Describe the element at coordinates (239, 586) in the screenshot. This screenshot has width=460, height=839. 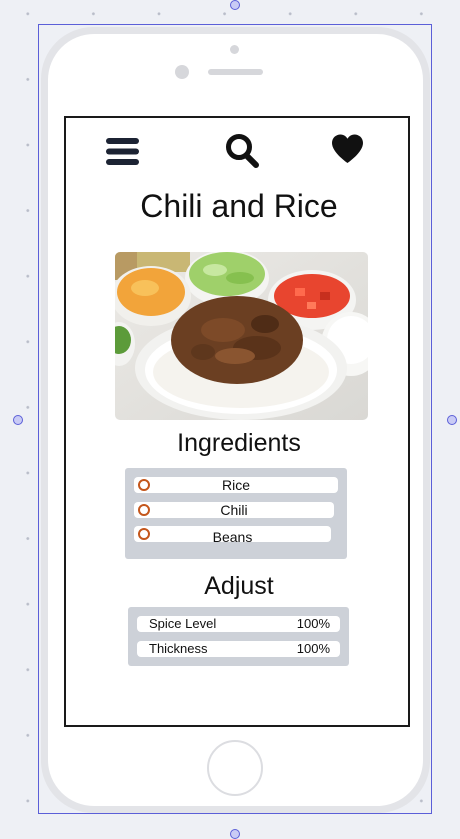
I see `adjust-heading: Adjust` at that location.